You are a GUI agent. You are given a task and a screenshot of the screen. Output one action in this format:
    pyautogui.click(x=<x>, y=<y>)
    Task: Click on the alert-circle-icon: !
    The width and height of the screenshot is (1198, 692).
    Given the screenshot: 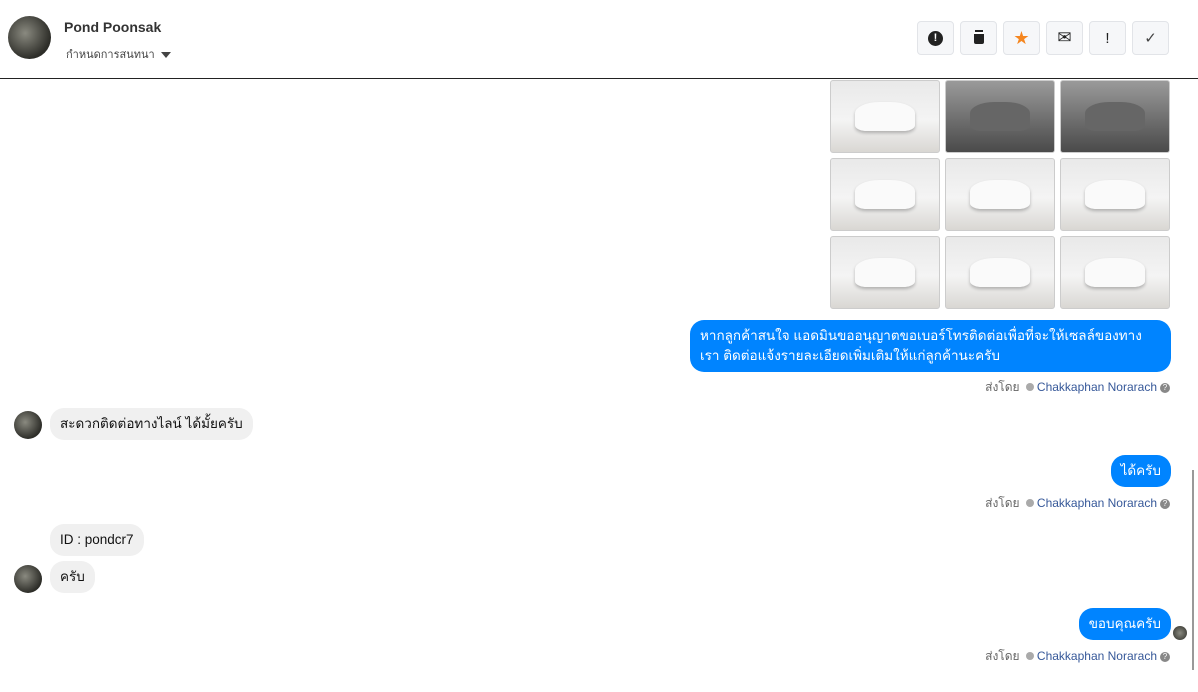 What is the action you would take?
    pyautogui.click(x=935, y=38)
    